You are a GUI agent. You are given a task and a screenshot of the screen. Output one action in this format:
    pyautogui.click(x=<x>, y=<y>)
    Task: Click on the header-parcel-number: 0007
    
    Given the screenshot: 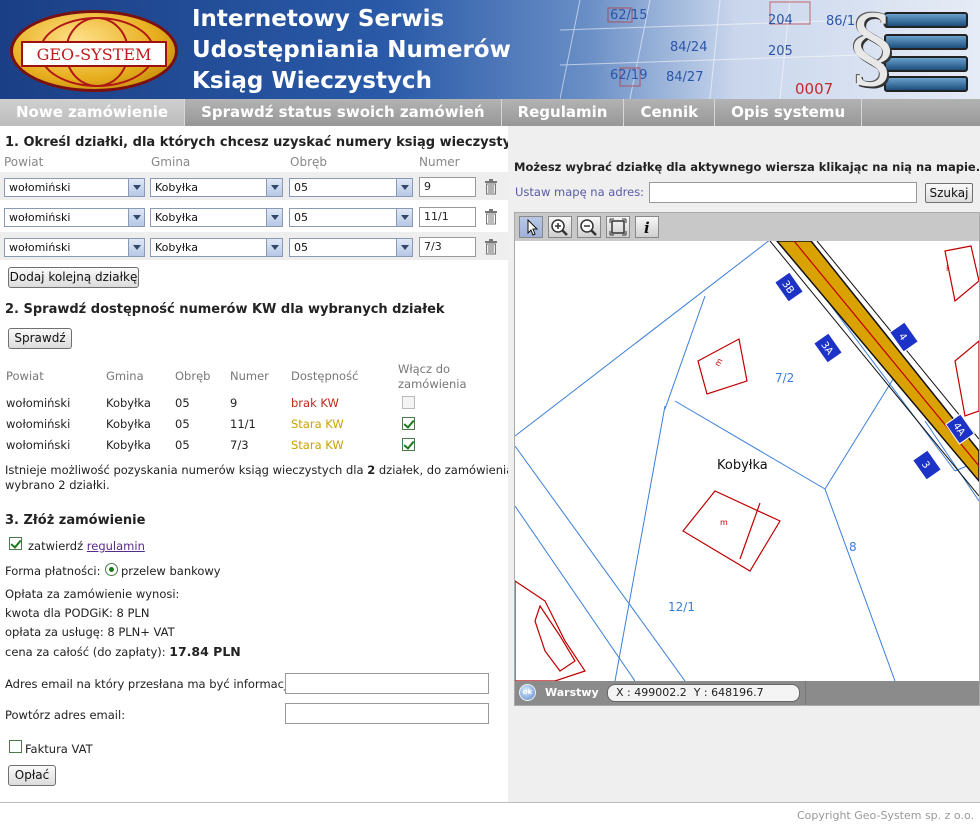 What is the action you would take?
    pyautogui.click(x=814, y=89)
    